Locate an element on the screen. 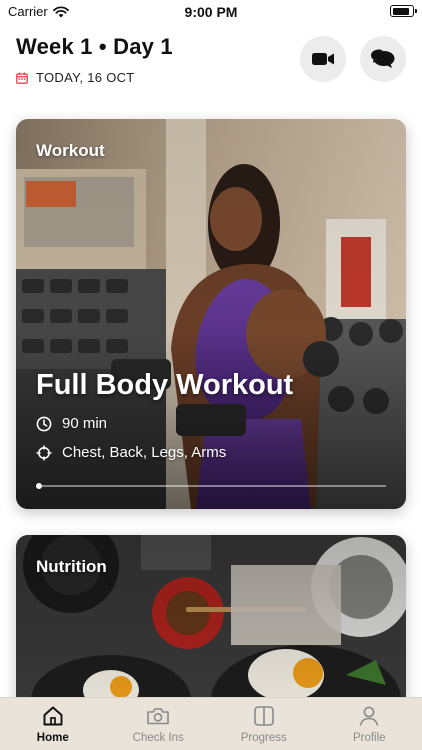 Image resolution: width=422 pixels, height=750 pixels. video-call-button is located at coordinates (323, 59).